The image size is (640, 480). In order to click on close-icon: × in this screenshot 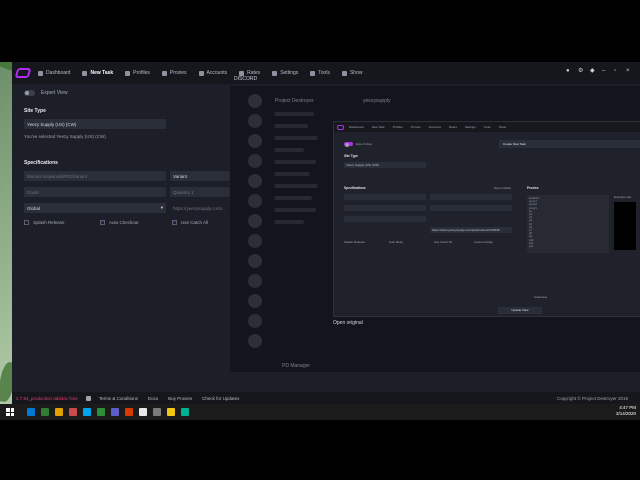, I will do `click(629, 71)`.